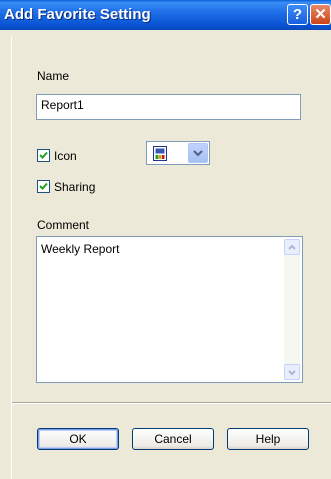 The height and width of the screenshot is (479, 331). What do you see at coordinates (62, 105) in the screenshot?
I see `name-value: Report1` at bounding box center [62, 105].